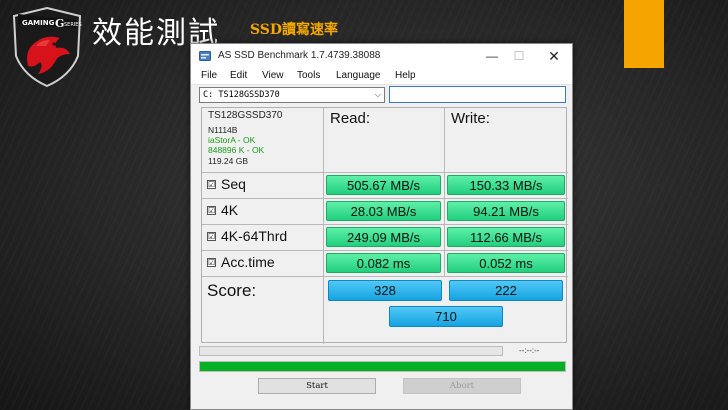  I want to click on 4k-label: 4K, so click(230, 210).